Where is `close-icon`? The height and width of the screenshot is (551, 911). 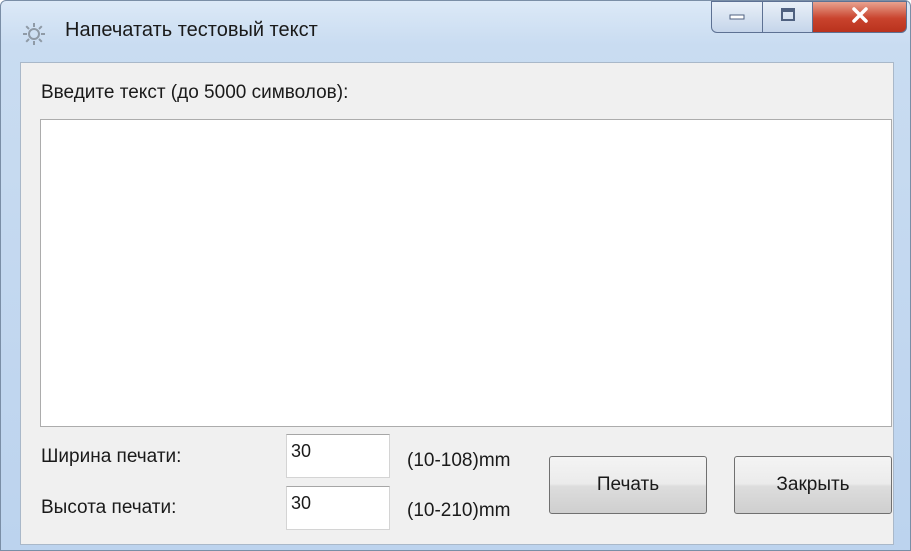
close-icon is located at coordinates (860, 17).